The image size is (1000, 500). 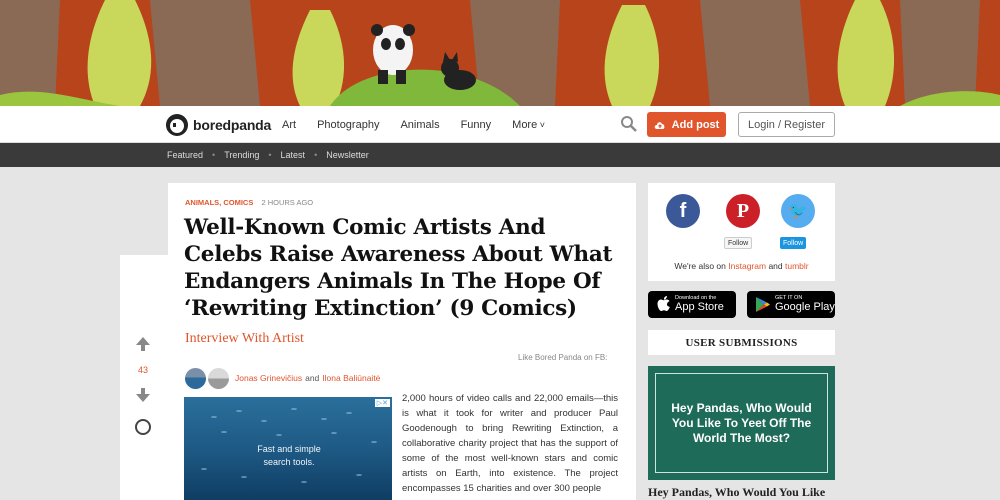 I want to click on nav-link-animals: Animals, so click(x=419, y=125).